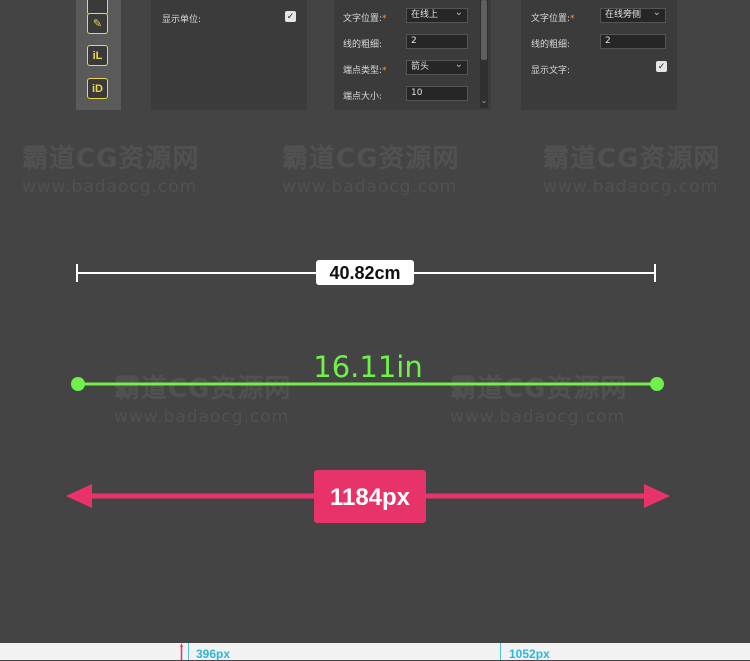  What do you see at coordinates (181, 651) in the screenshot?
I see `red-arrow-icon` at bounding box center [181, 651].